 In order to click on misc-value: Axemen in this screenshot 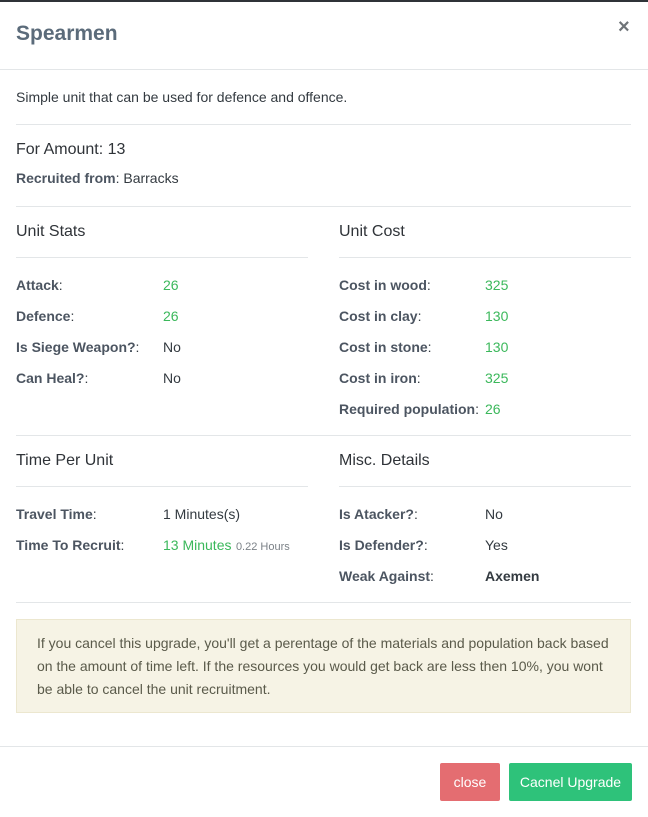, I will do `click(512, 576)`.